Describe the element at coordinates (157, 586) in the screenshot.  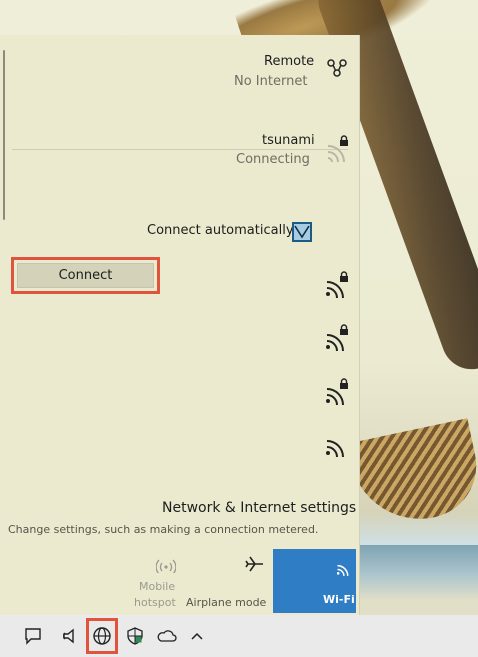
I see `mobile-hotspot-label-1: Mobile` at that location.